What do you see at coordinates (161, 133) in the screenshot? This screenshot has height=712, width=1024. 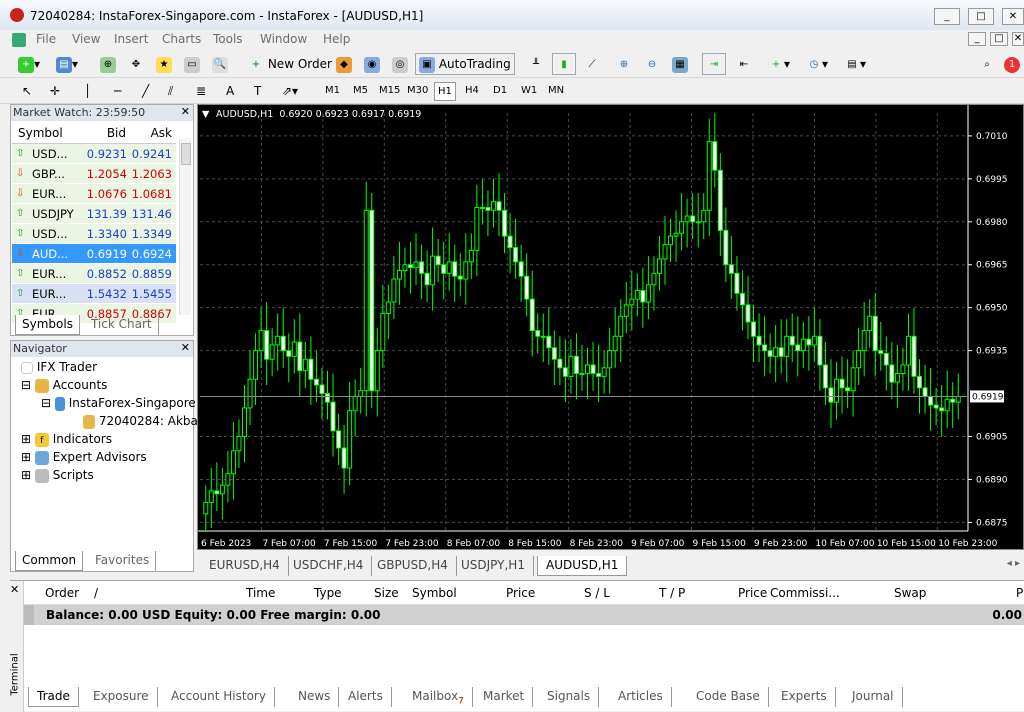 I see `col-ask: Ask` at bounding box center [161, 133].